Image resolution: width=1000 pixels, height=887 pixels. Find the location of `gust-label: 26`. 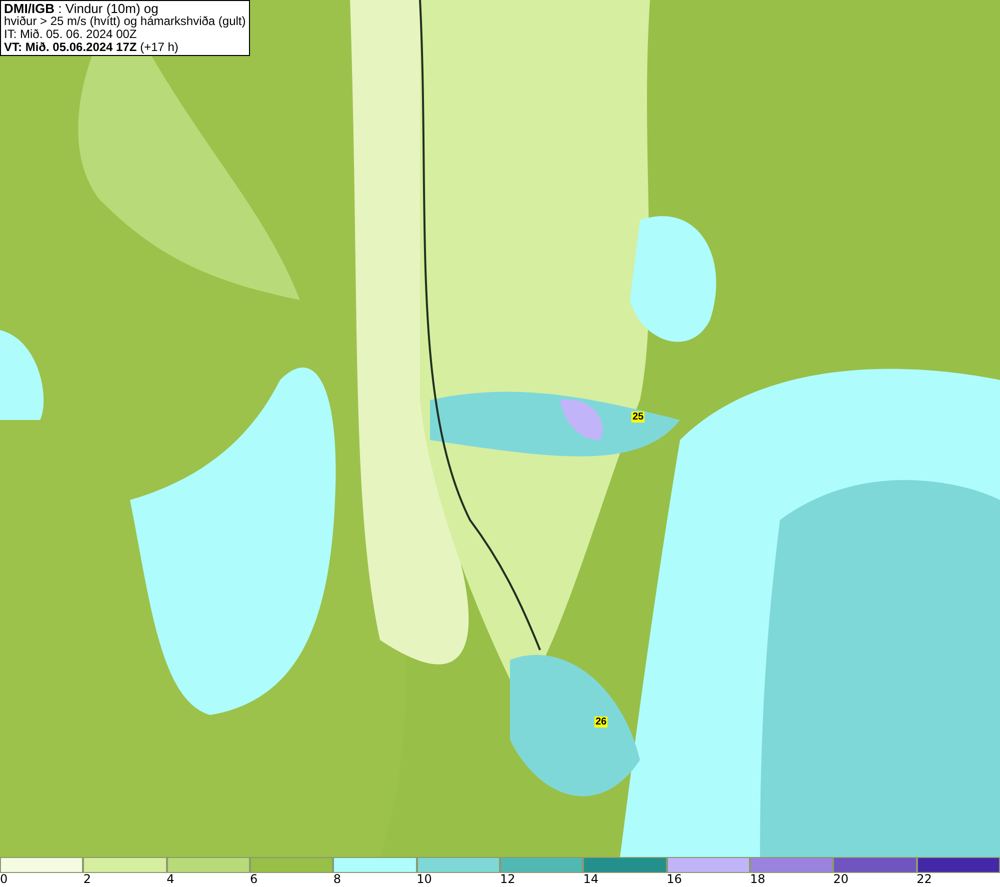

gust-label: 26 is located at coordinates (601, 722).